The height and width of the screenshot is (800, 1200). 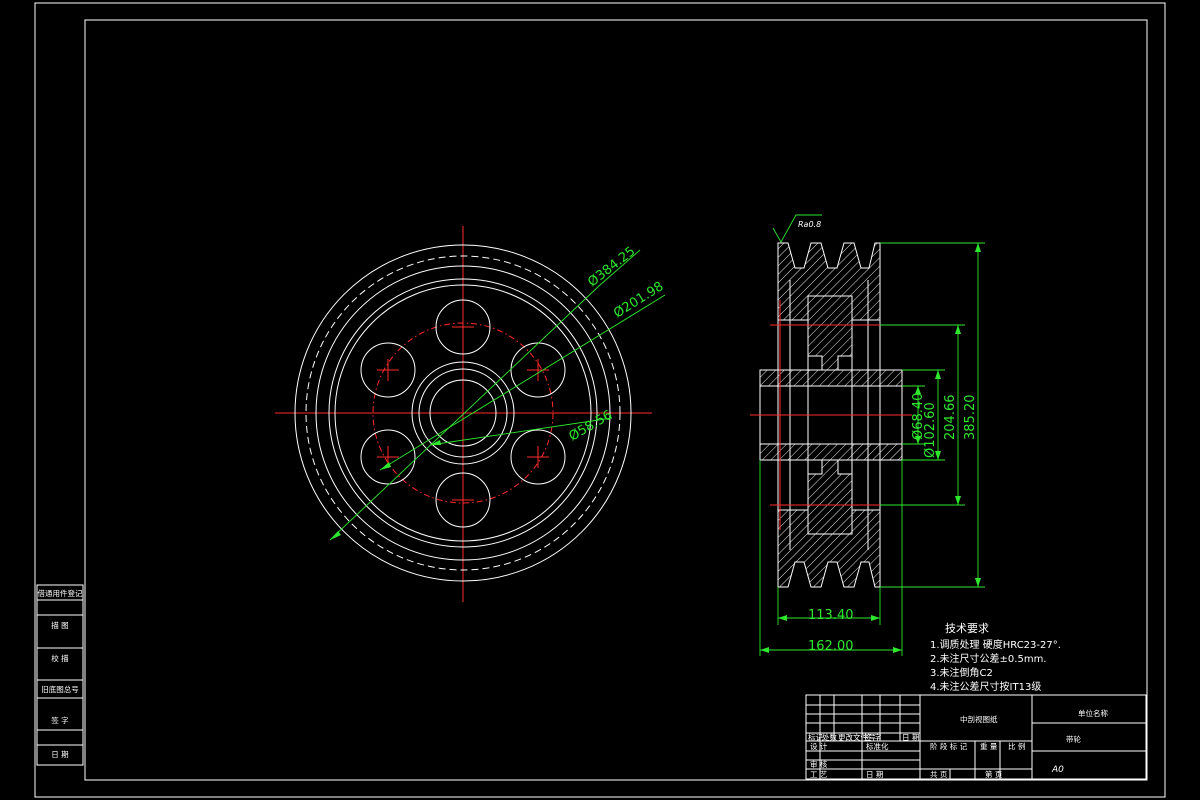 What do you see at coordinates (1074, 739) in the screenshot?
I see `tb-part-name: 带轮` at bounding box center [1074, 739].